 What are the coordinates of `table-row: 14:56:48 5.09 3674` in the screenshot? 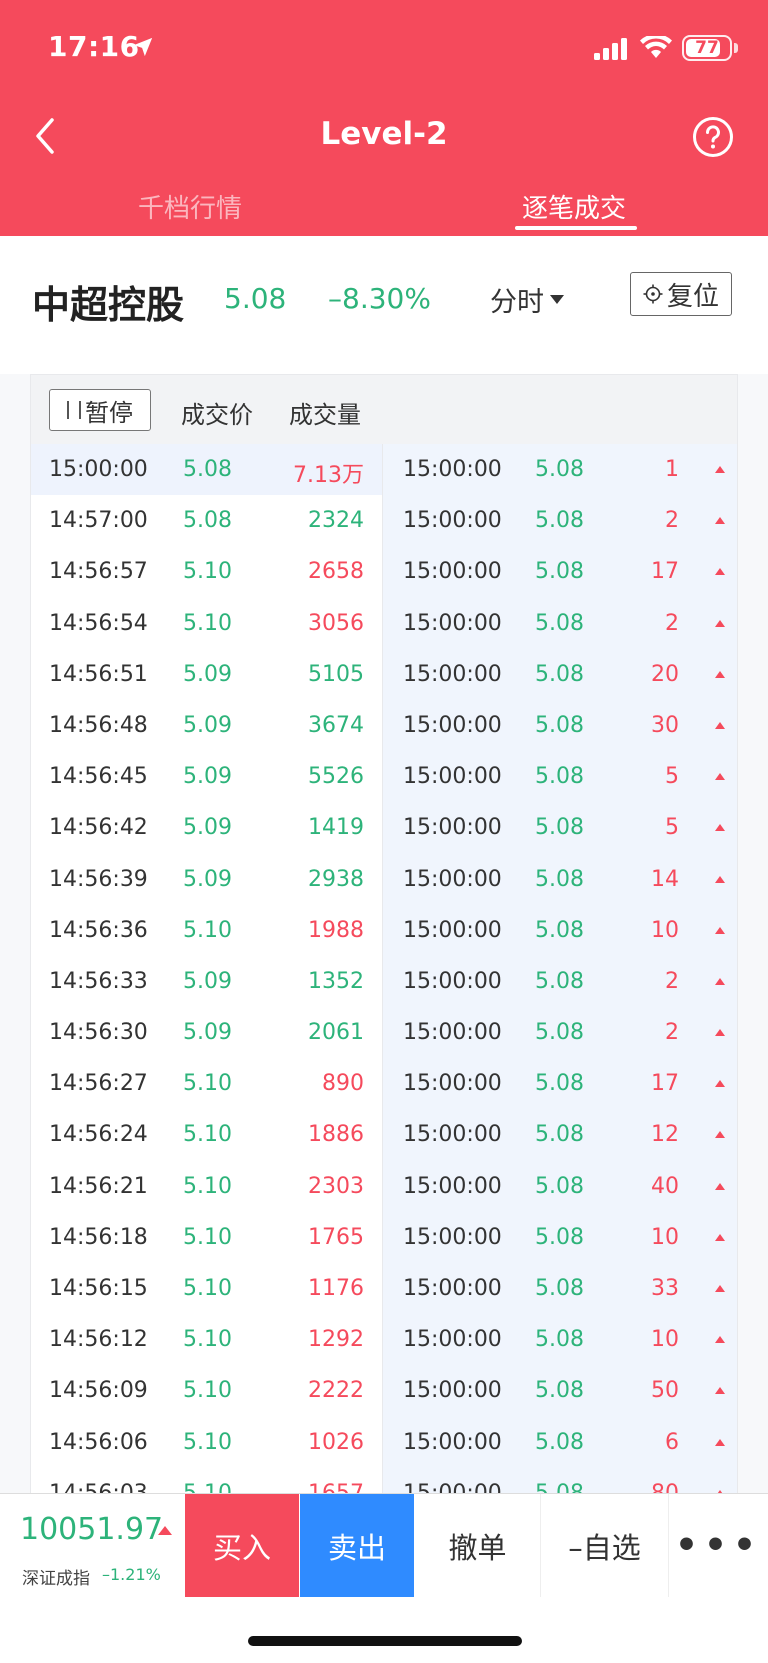 It's located at (206, 725).